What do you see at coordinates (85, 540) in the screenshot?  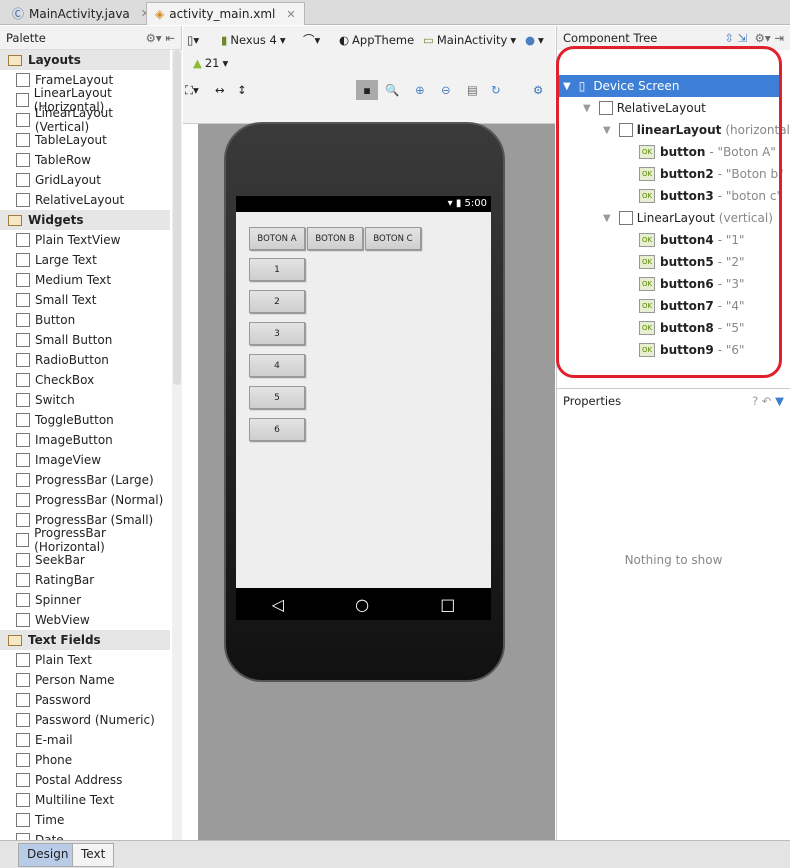 I see `palette-item: ProgressBar (Horizontal)` at bounding box center [85, 540].